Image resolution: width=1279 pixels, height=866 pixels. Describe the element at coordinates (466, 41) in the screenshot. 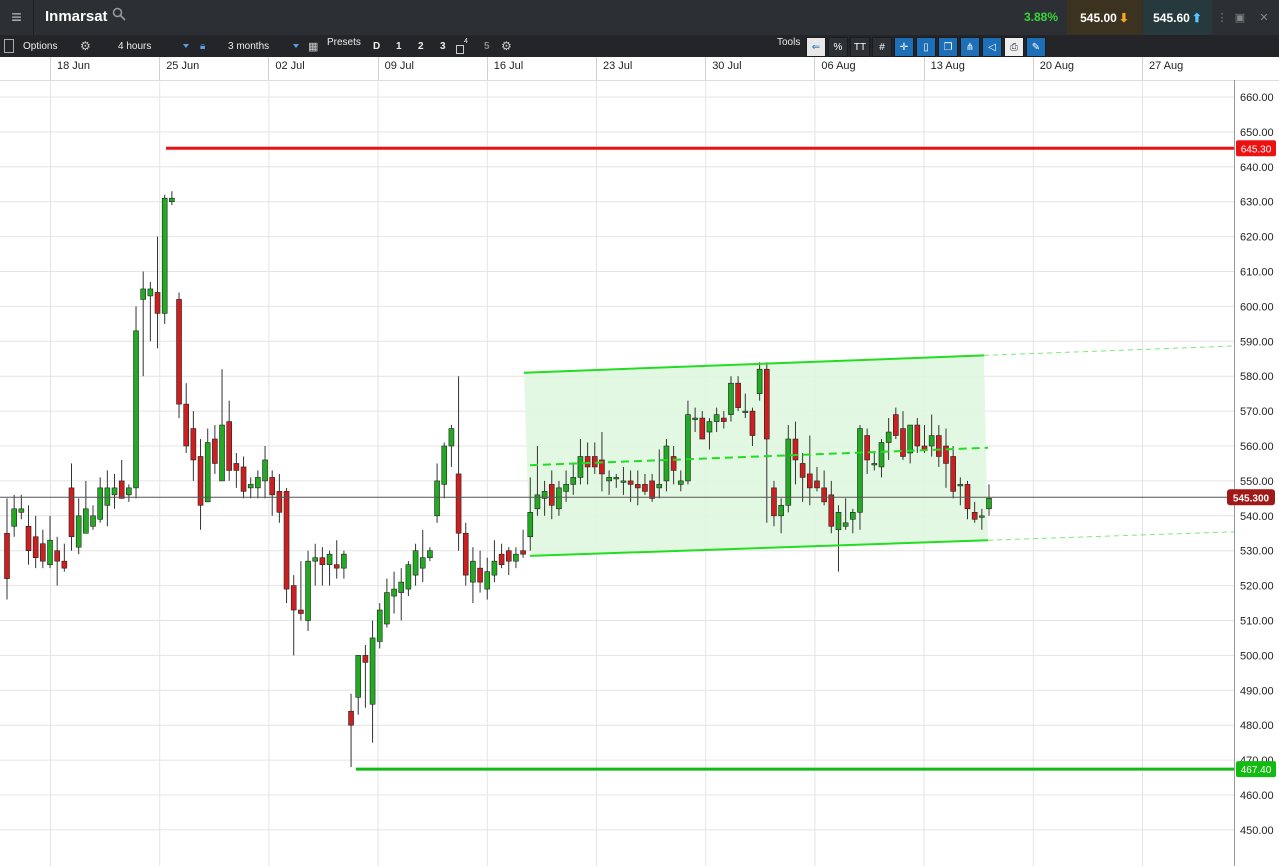

I see `preset-4-label: 4` at that location.